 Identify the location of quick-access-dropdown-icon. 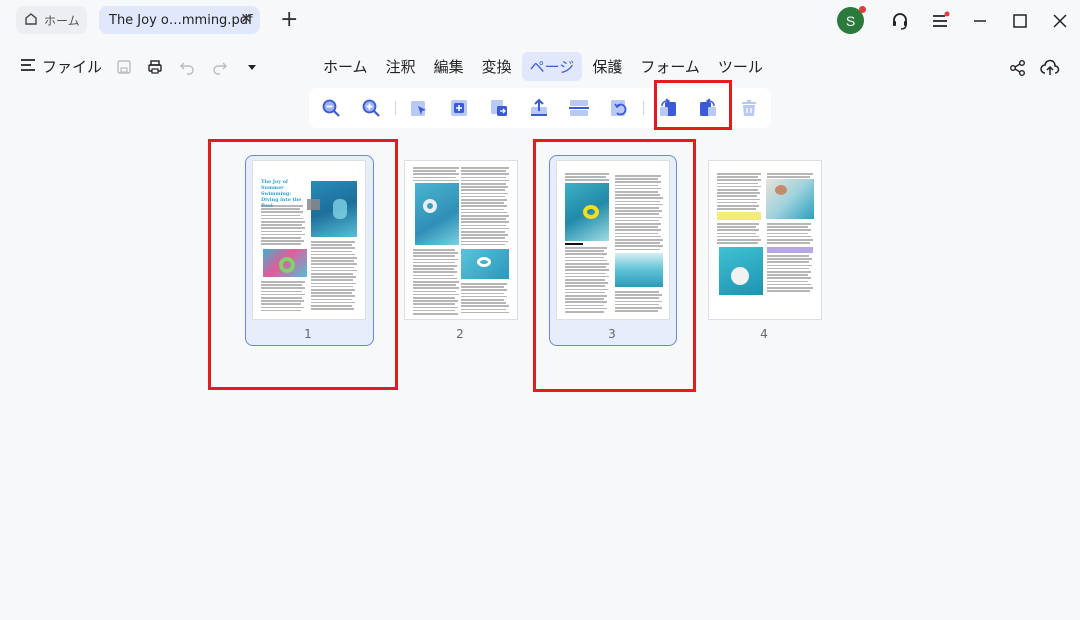
(252, 67).